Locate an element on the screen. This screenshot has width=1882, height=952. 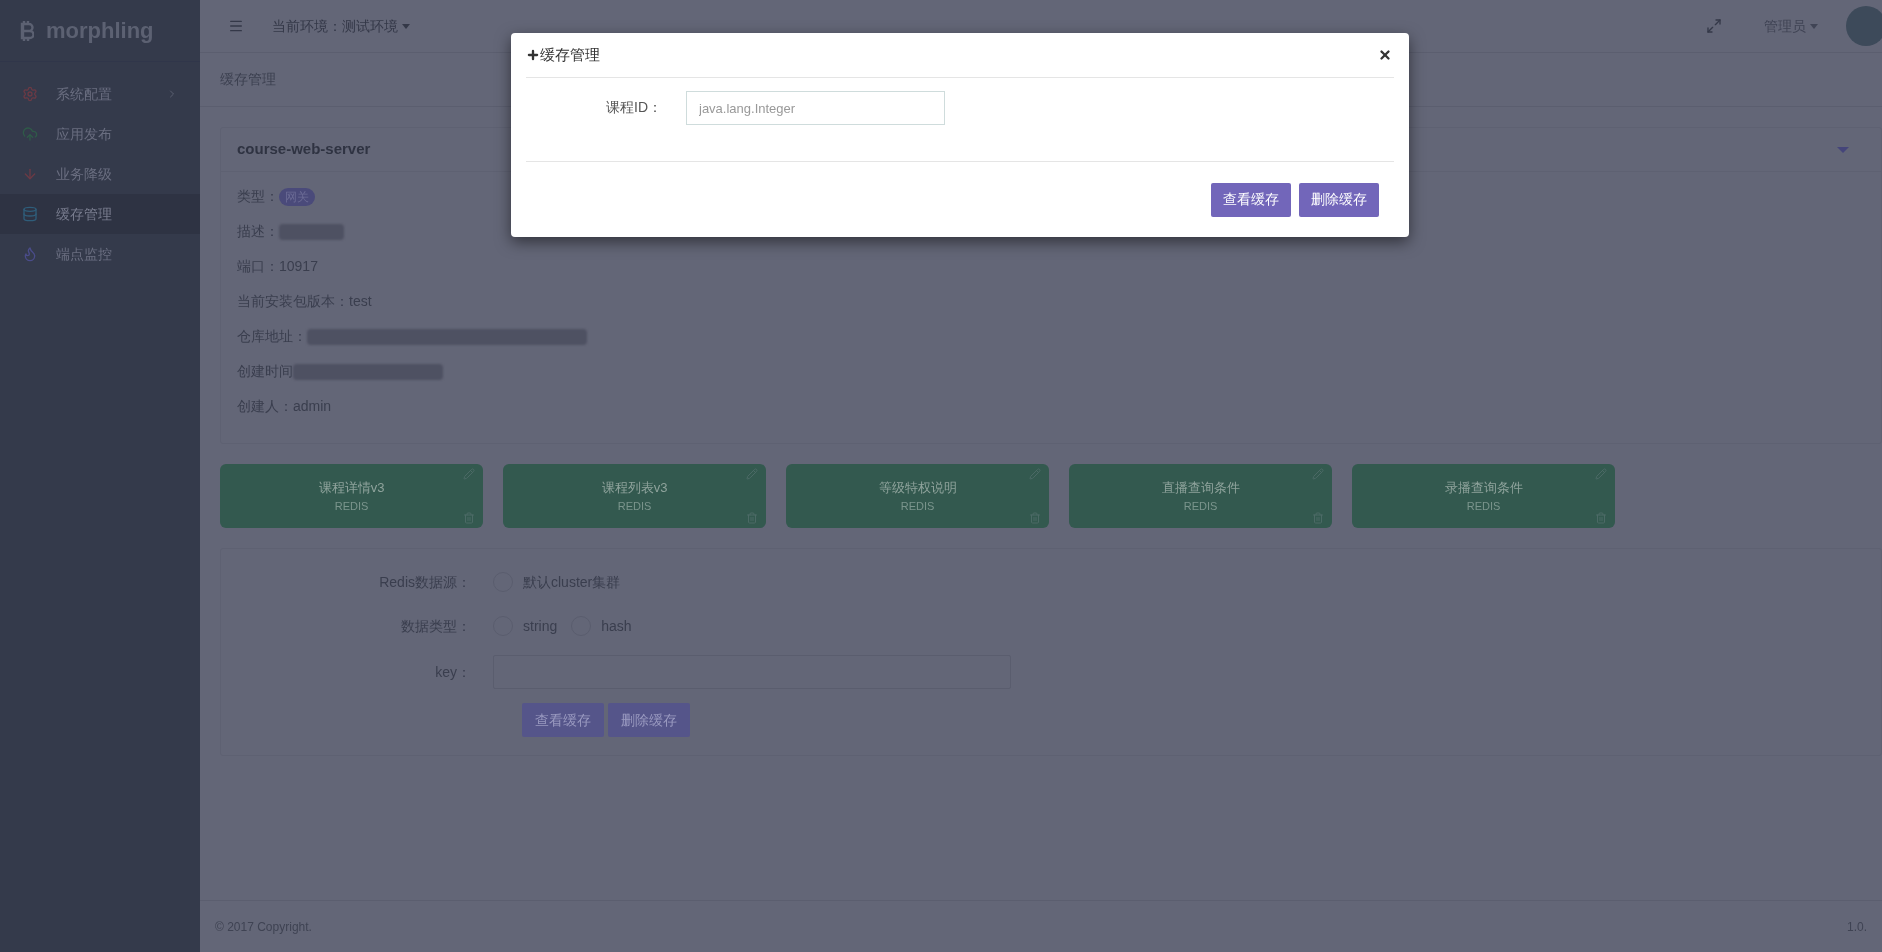
cache-card: 录播查询条件 REDIS is located at coordinates (1483, 496).